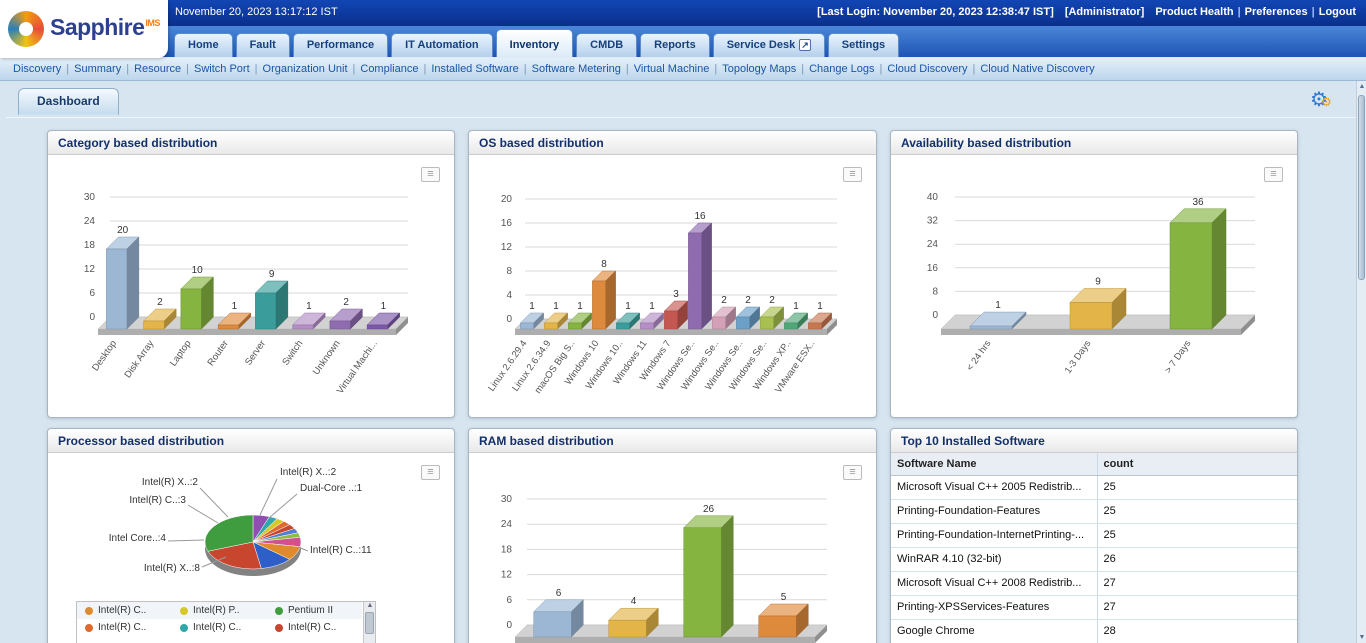 The image size is (1366, 643). Describe the element at coordinates (863, 45) in the screenshot. I see `tab-settings: Settings` at that location.